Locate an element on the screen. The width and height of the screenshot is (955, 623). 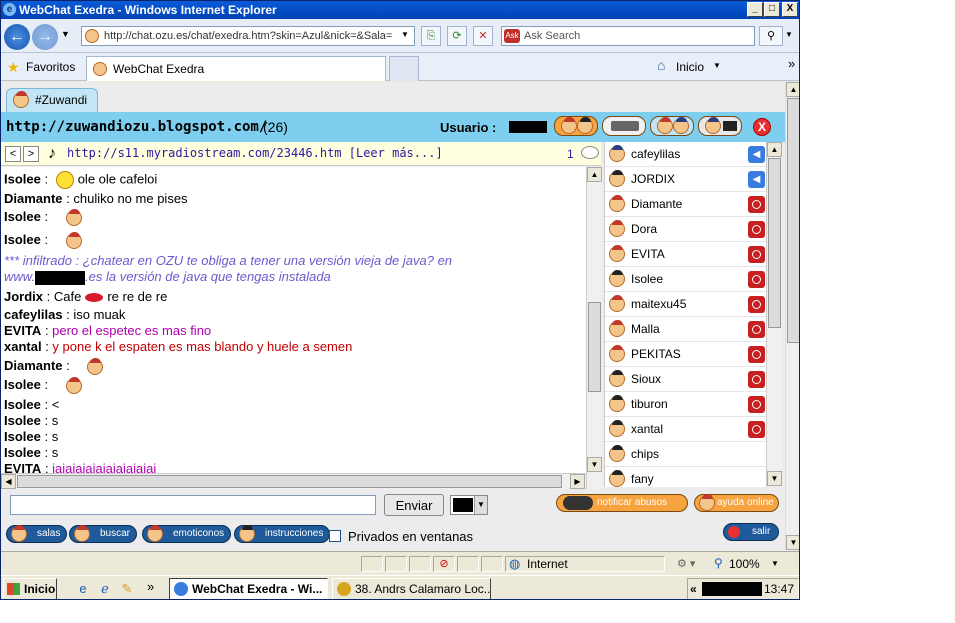
userlist-scroll-down-icon: ▼ is located at coordinates (774, 478).